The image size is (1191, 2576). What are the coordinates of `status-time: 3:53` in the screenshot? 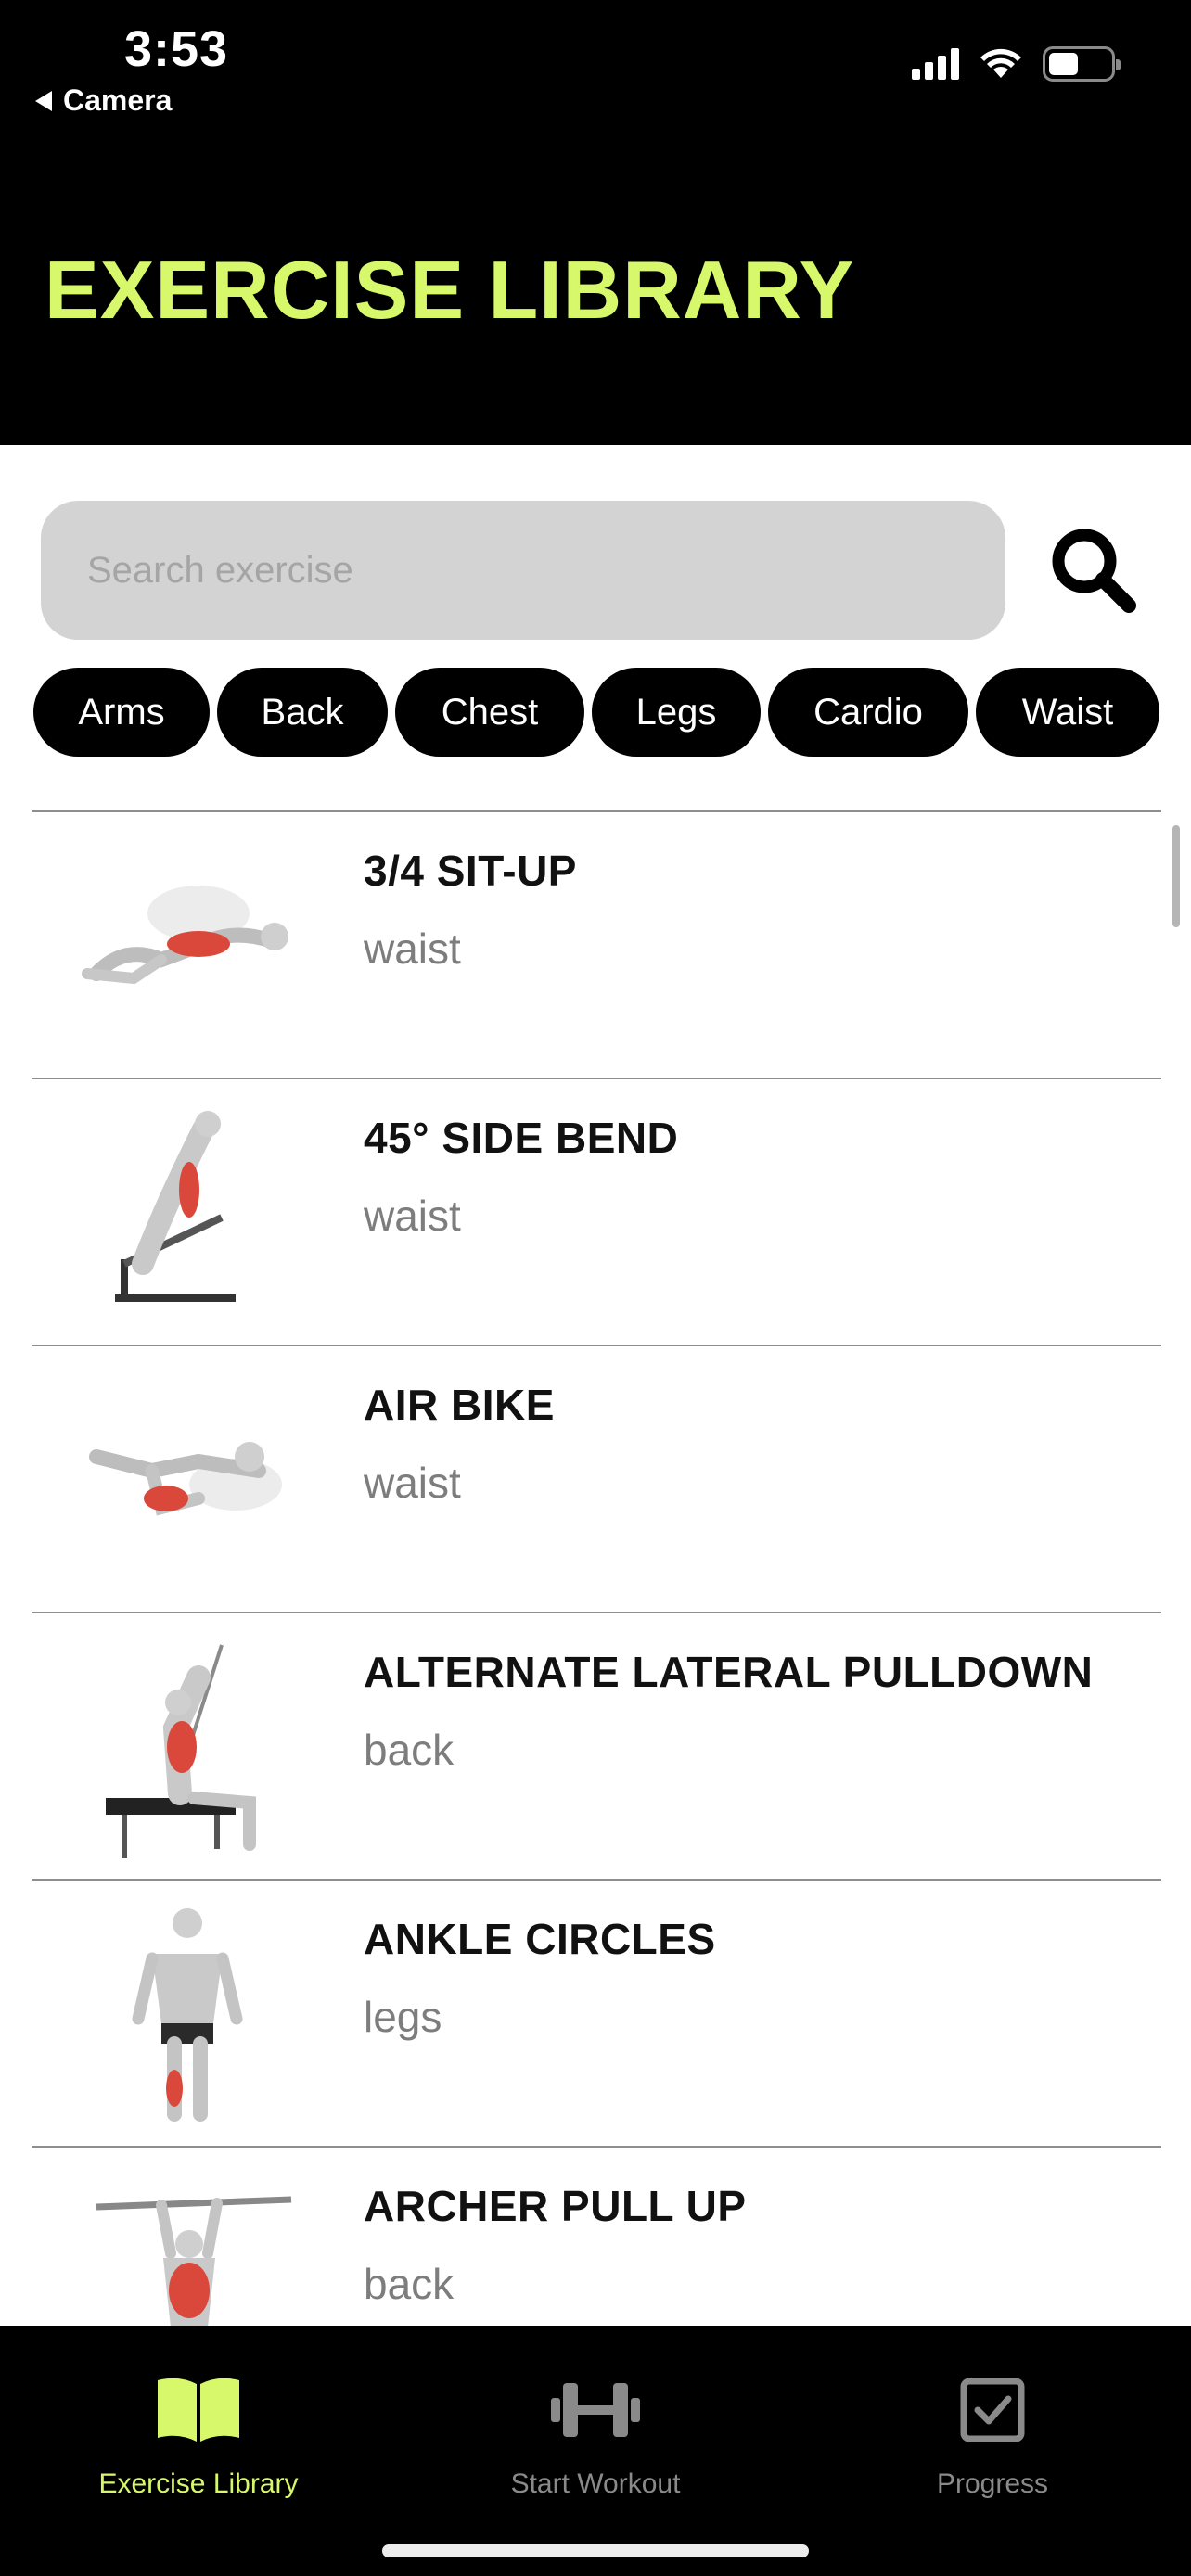 It's located at (177, 49).